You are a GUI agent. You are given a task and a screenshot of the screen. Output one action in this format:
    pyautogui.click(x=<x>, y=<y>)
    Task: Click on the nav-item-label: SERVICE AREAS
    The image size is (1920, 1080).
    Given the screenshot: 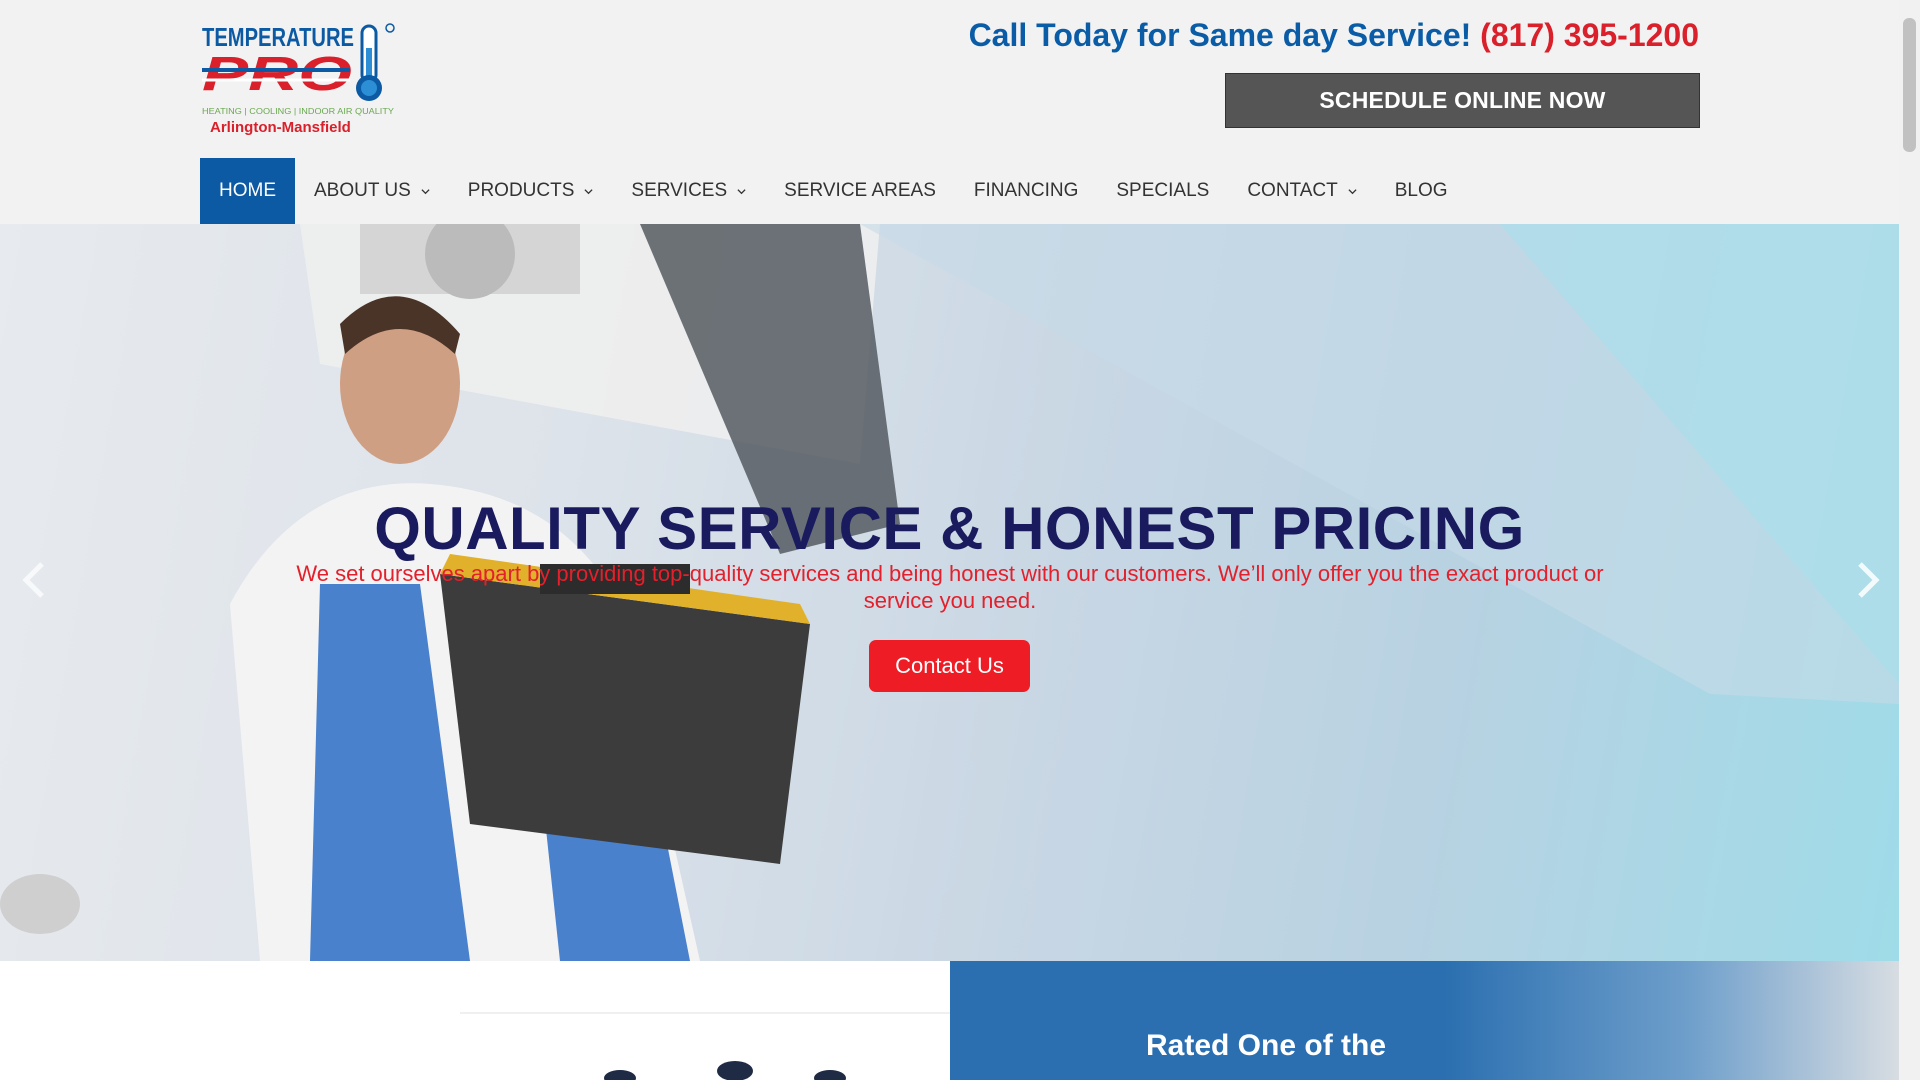 What is the action you would take?
    pyautogui.click(x=860, y=190)
    